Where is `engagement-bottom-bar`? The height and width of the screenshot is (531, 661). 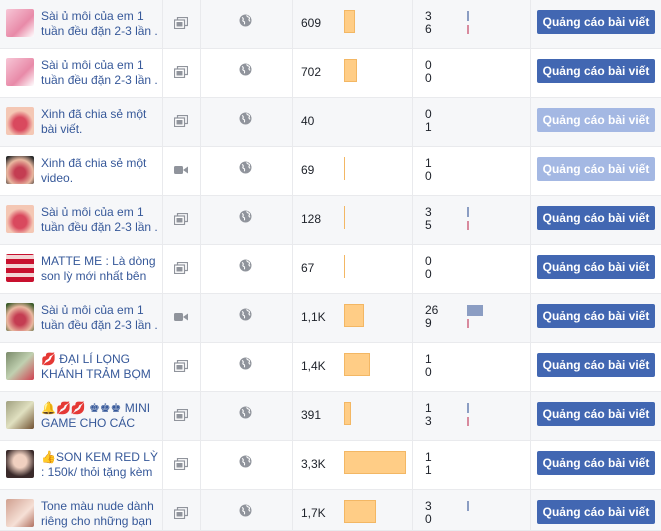
engagement-bottom-bar is located at coordinates (468, 323).